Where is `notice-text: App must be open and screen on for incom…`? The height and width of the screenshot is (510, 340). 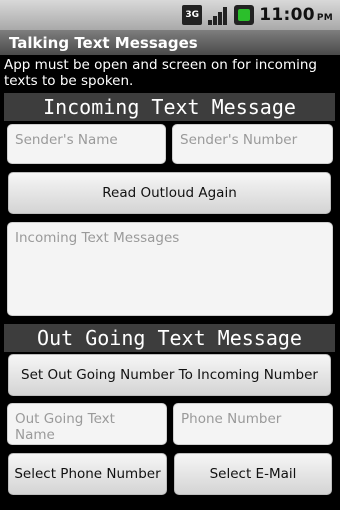 notice-text: App must be open and screen on for incom… is located at coordinates (160, 73).